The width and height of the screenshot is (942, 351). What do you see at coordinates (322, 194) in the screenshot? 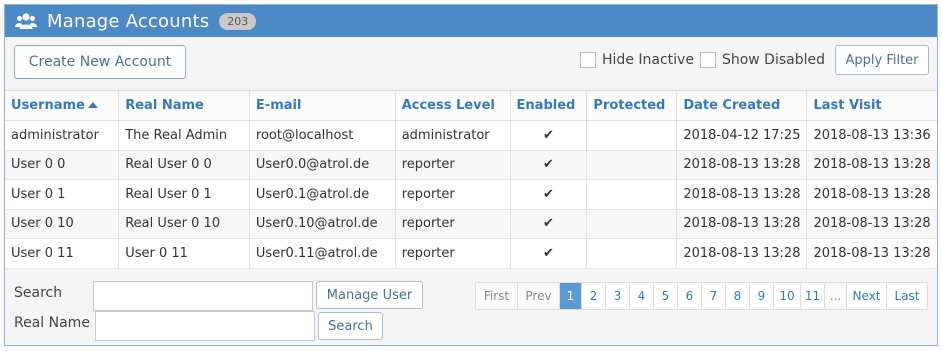
I see `email-cell: User0.1@atrol.de` at bounding box center [322, 194].